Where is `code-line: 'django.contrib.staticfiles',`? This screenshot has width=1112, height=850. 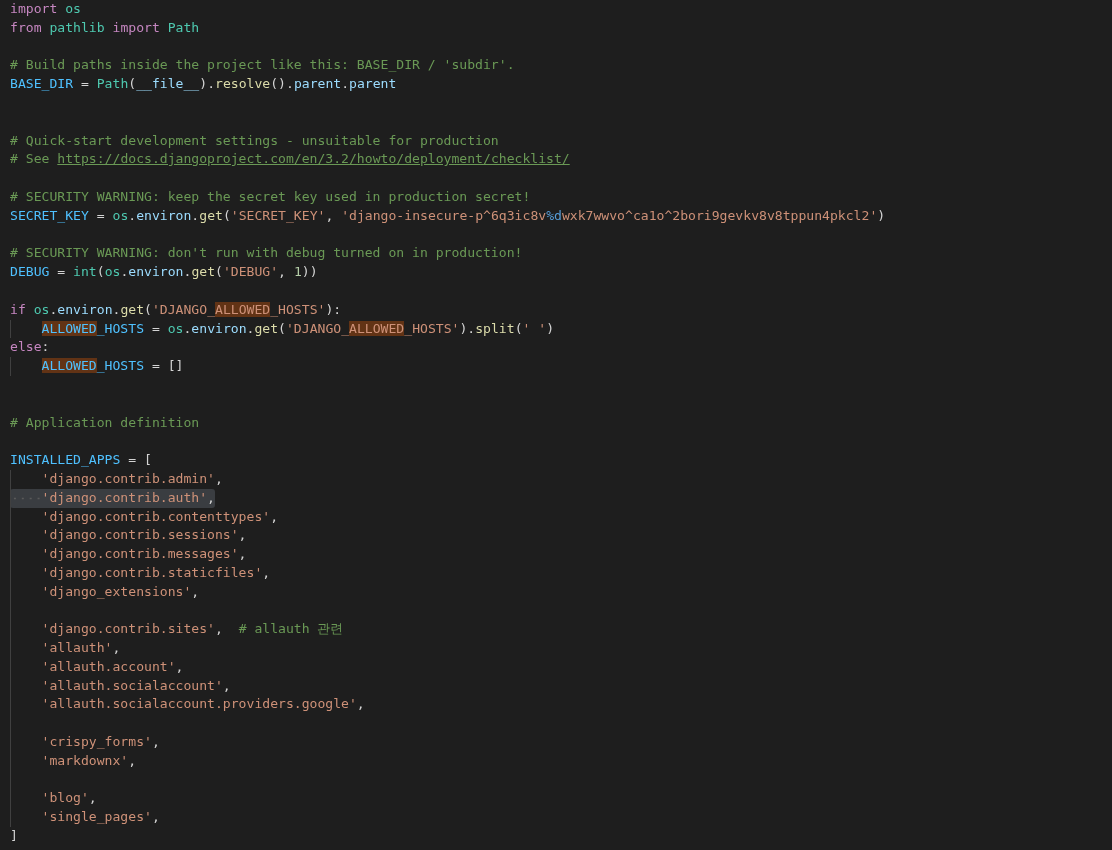 code-line: 'django.contrib.staticfiles', is located at coordinates (140, 573).